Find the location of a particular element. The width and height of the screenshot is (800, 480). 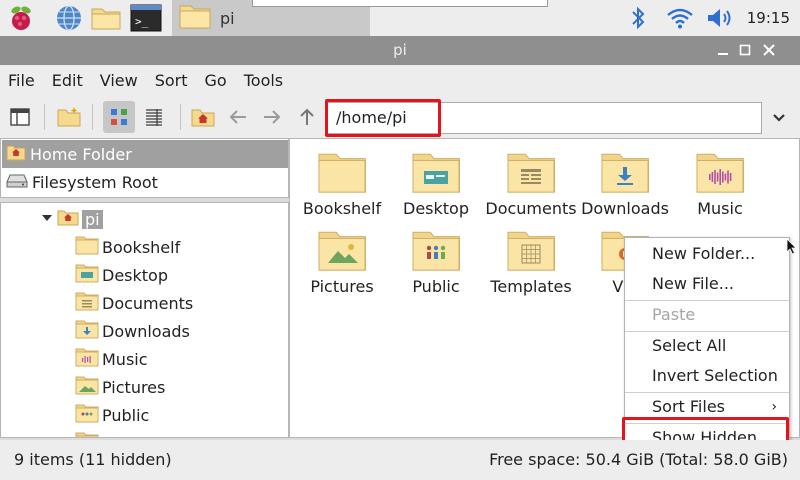

file-item: Documents is located at coordinates (531, 178).